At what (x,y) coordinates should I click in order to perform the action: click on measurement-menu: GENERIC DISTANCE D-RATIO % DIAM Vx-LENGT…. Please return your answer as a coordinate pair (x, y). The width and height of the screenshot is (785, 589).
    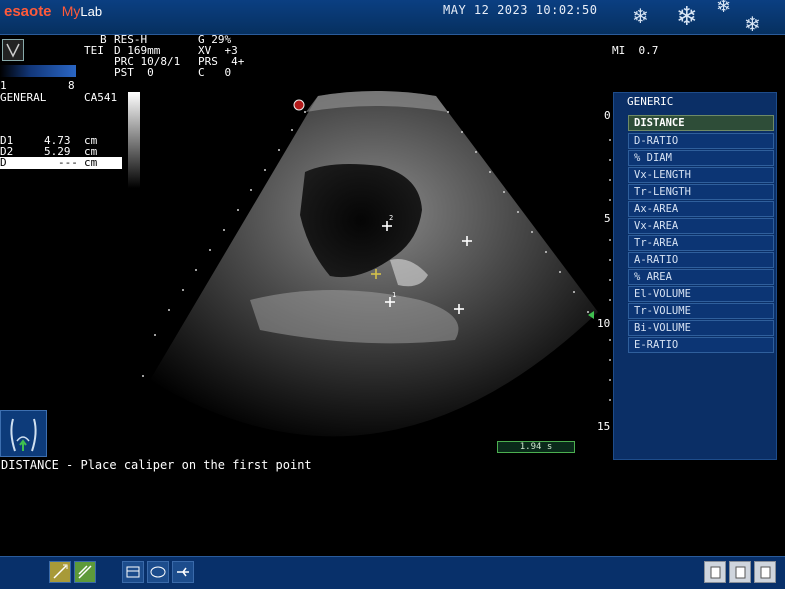
    Looking at the image, I should click on (695, 276).